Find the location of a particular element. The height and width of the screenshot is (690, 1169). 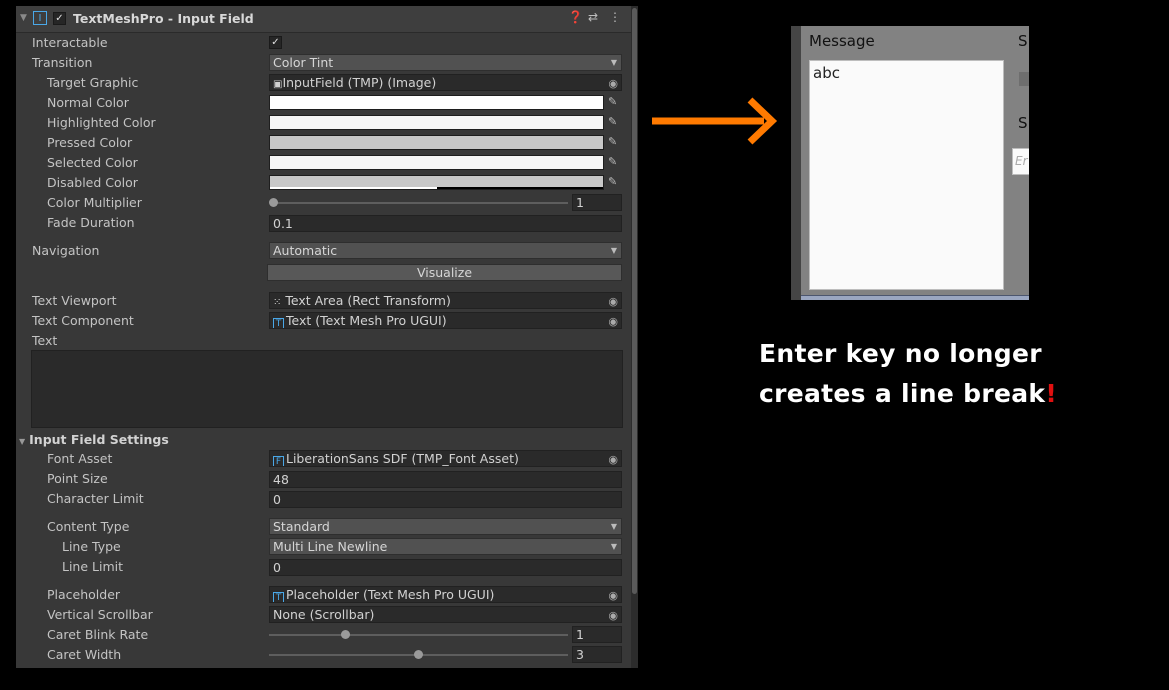

side-input-field: Er is located at coordinates (1020, 161).